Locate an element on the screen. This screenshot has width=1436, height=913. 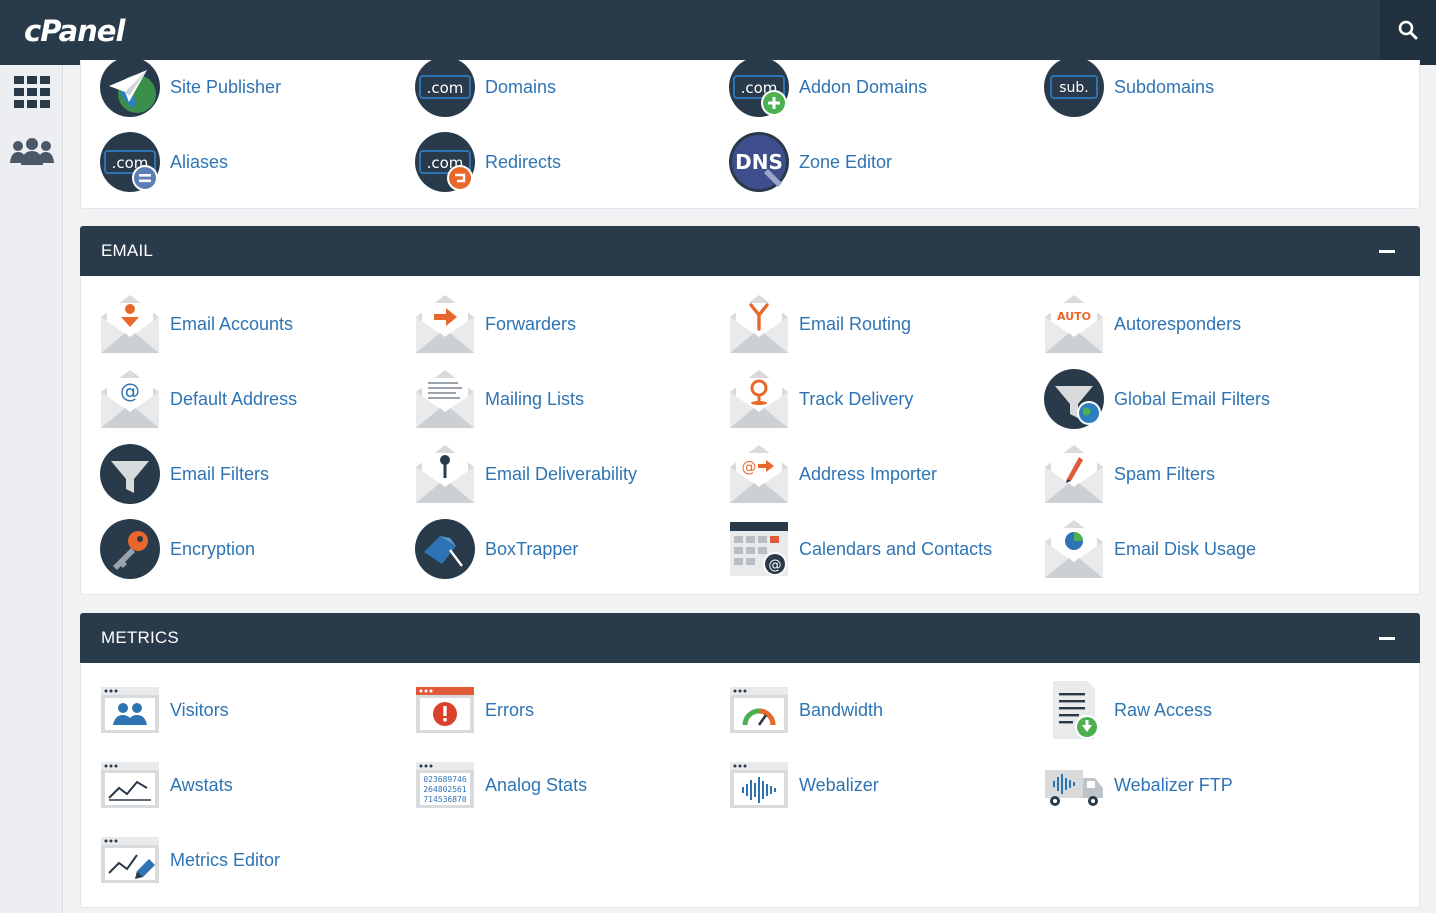
sidebar-item-tools is located at coordinates (31, 94).